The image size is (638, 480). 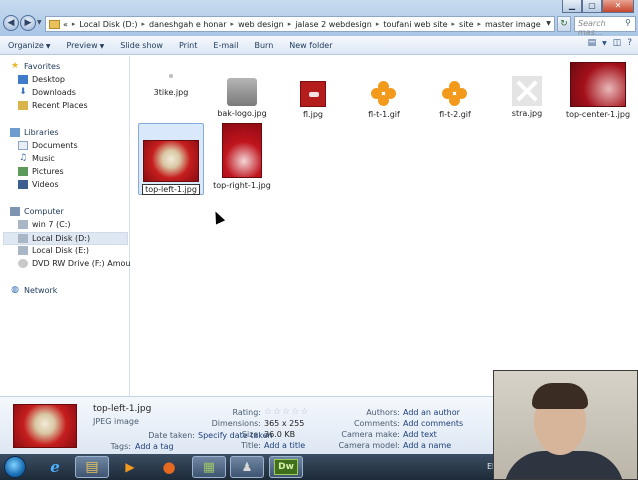 I want to click on taskbar-dreamweaver: Dw, so click(x=286, y=467).